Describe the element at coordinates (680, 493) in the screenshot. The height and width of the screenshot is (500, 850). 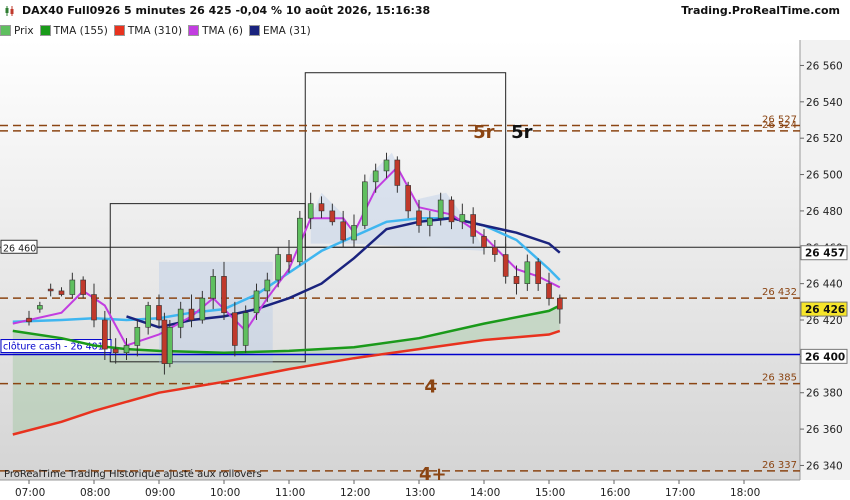
I see `x-tick-label: 17:00` at that location.